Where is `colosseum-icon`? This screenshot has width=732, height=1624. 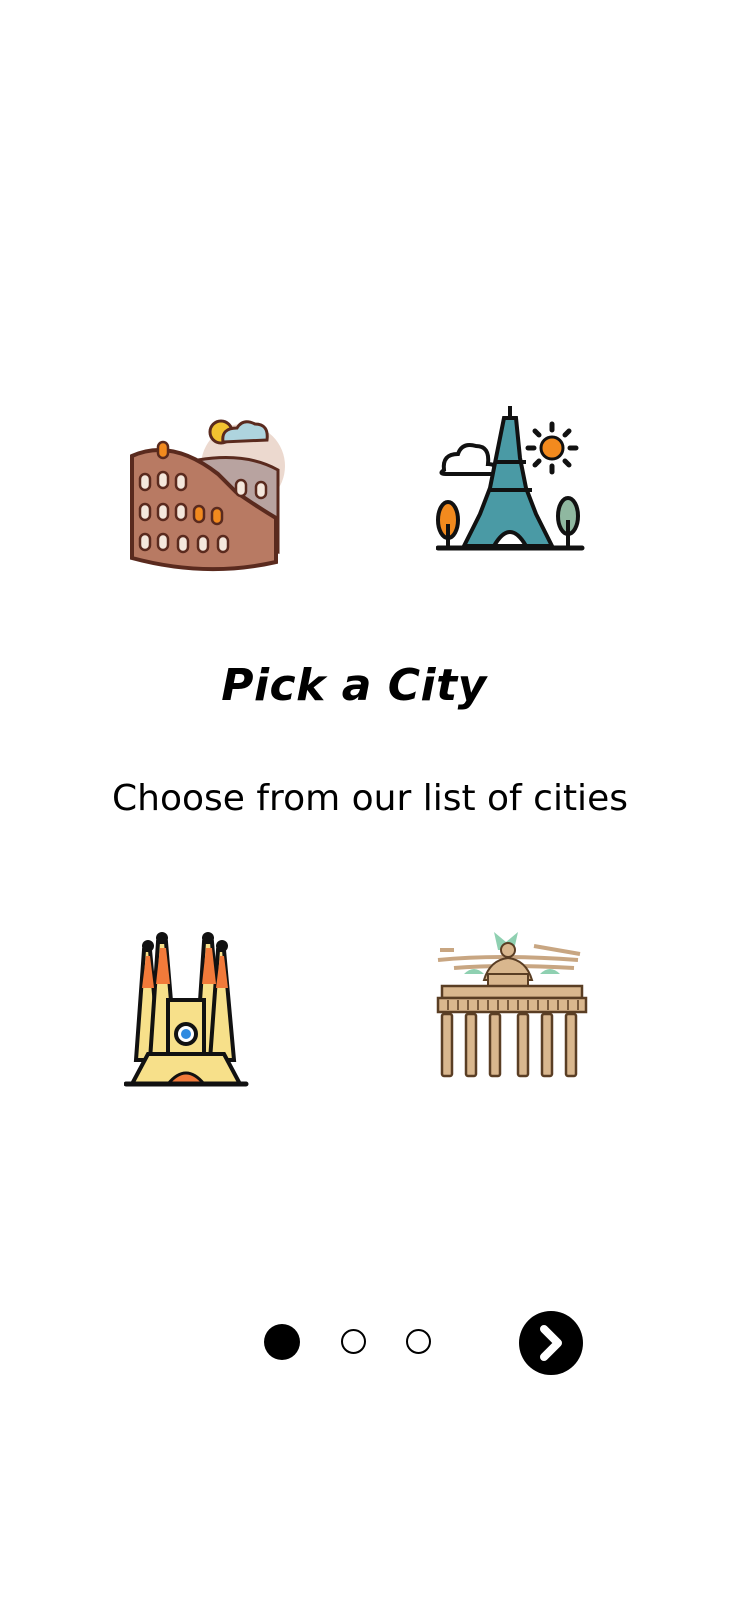 colosseum-icon is located at coordinates (208, 497).